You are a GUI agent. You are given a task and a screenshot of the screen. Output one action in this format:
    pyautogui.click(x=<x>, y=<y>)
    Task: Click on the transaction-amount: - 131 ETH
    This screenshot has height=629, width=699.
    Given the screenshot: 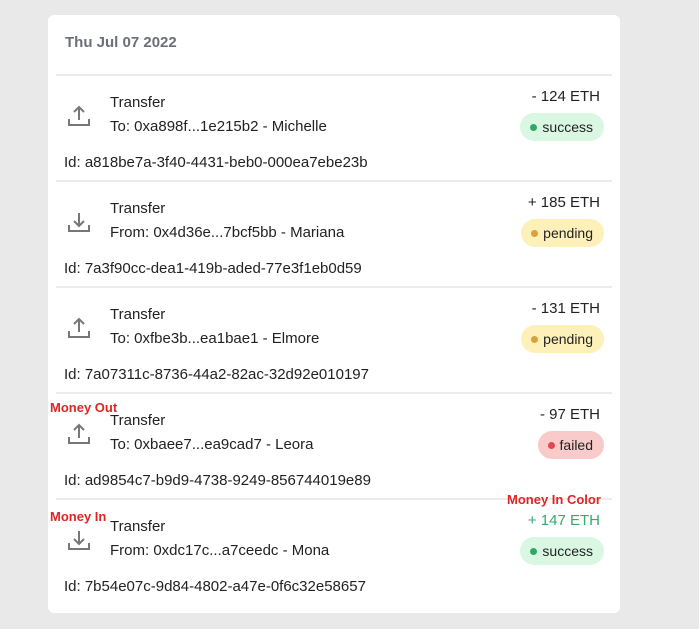 What is the action you would take?
    pyautogui.click(x=565, y=308)
    